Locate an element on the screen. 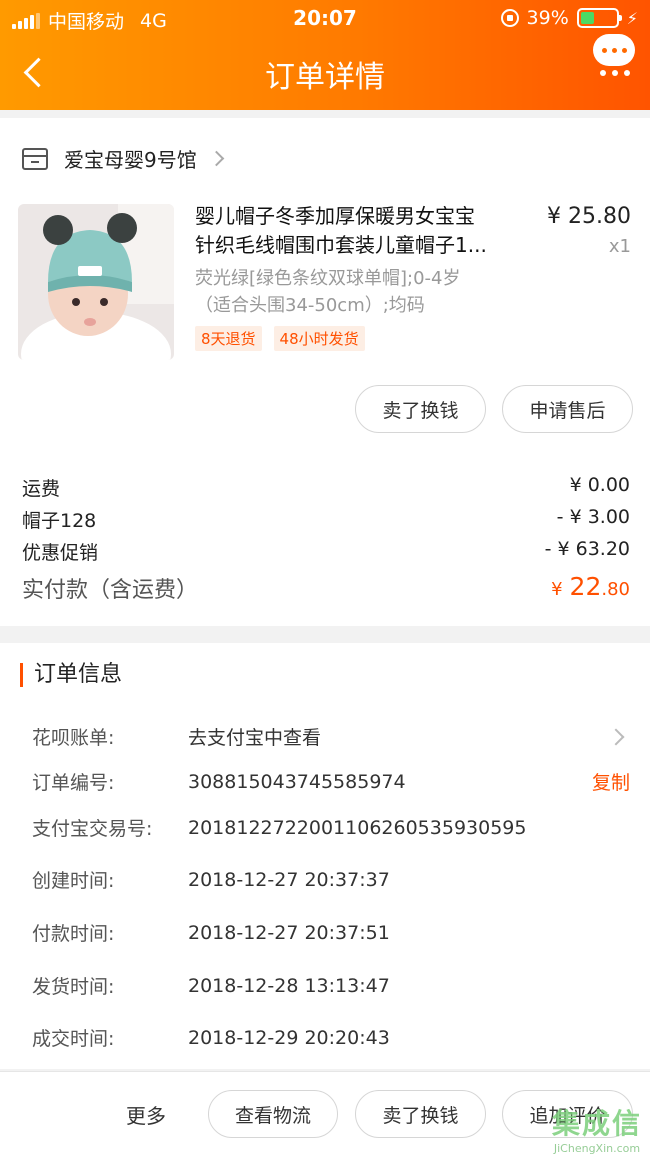 The height and width of the screenshot is (1156, 650). battery-icon is located at coordinates (599, 18).